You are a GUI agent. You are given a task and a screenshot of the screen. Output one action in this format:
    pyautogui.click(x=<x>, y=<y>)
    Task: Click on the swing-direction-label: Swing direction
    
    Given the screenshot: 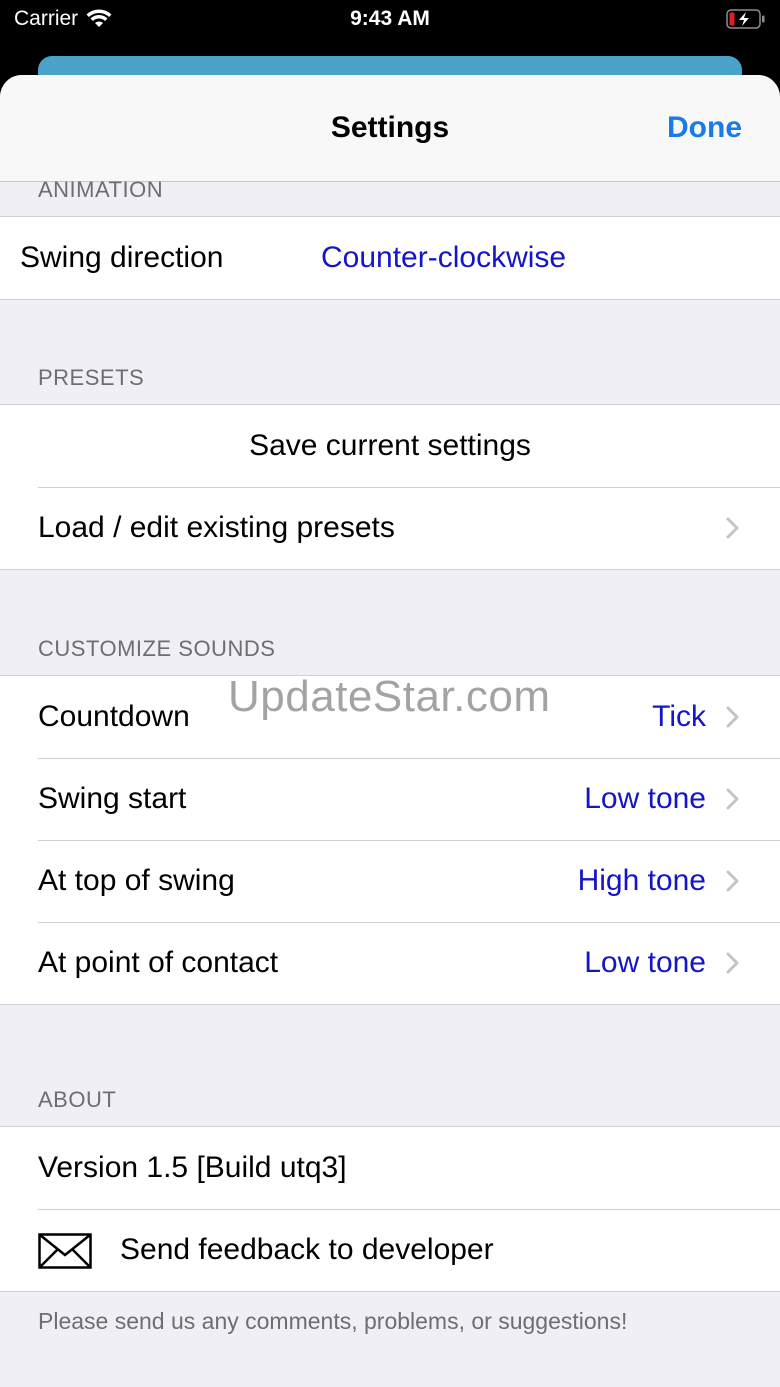 What is the action you would take?
    pyautogui.click(x=122, y=257)
    